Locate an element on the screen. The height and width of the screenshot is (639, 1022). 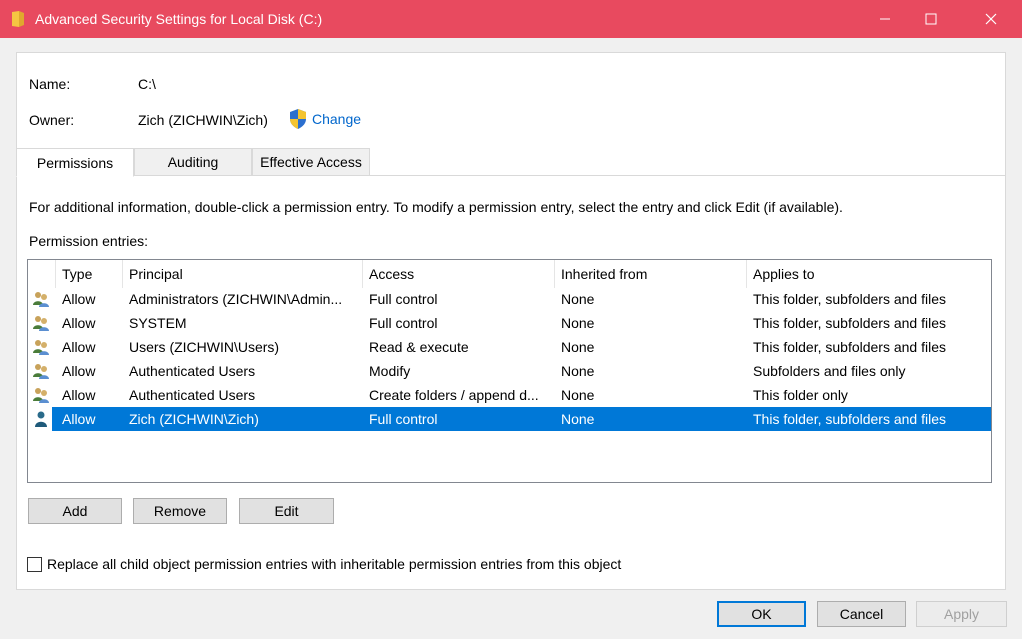
maximize-icon is located at coordinates (931, 19).